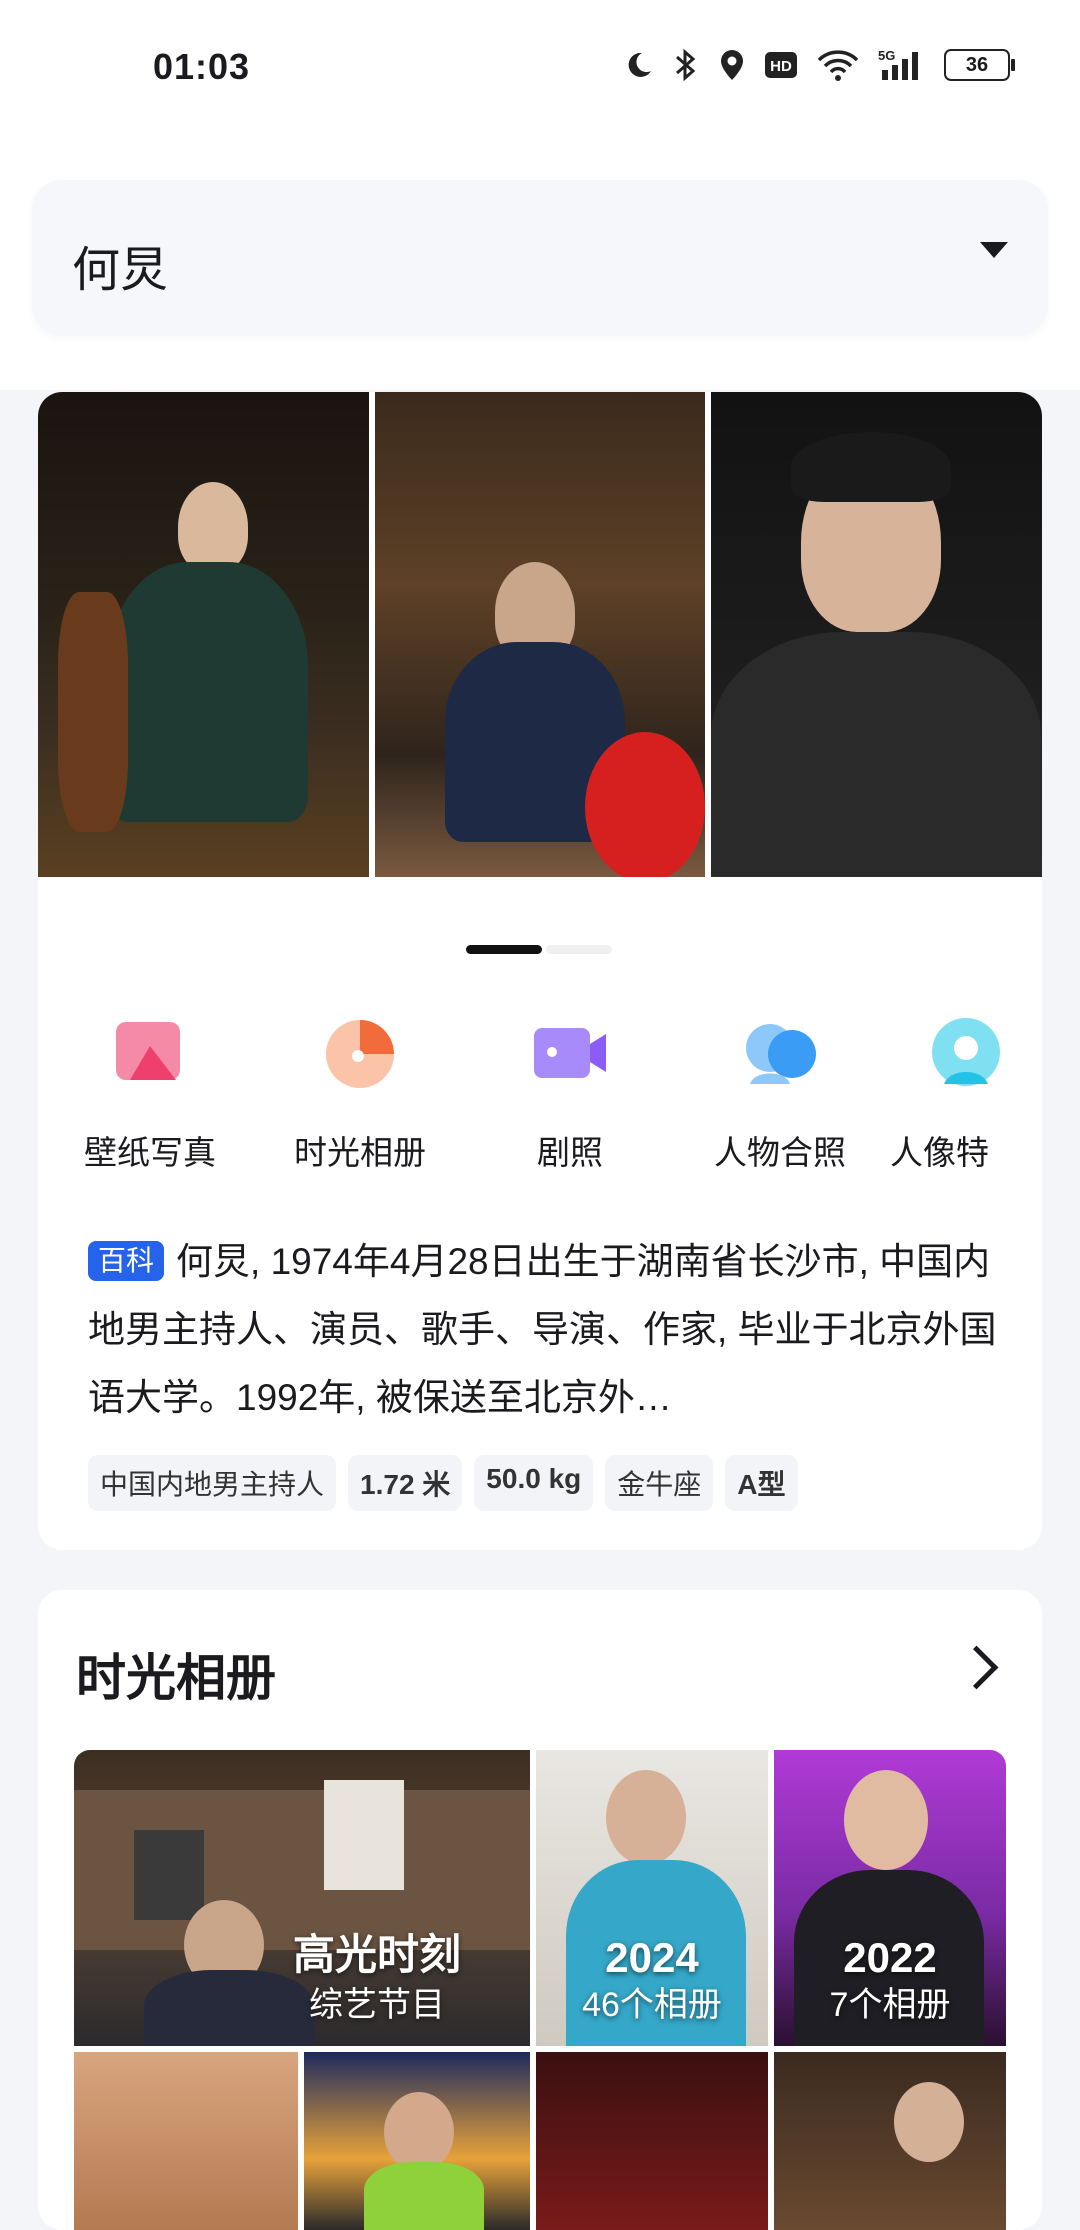 This screenshot has width=1080, height=2230. I want to click on status-icons: HD 5G 36, so click(819, 65).